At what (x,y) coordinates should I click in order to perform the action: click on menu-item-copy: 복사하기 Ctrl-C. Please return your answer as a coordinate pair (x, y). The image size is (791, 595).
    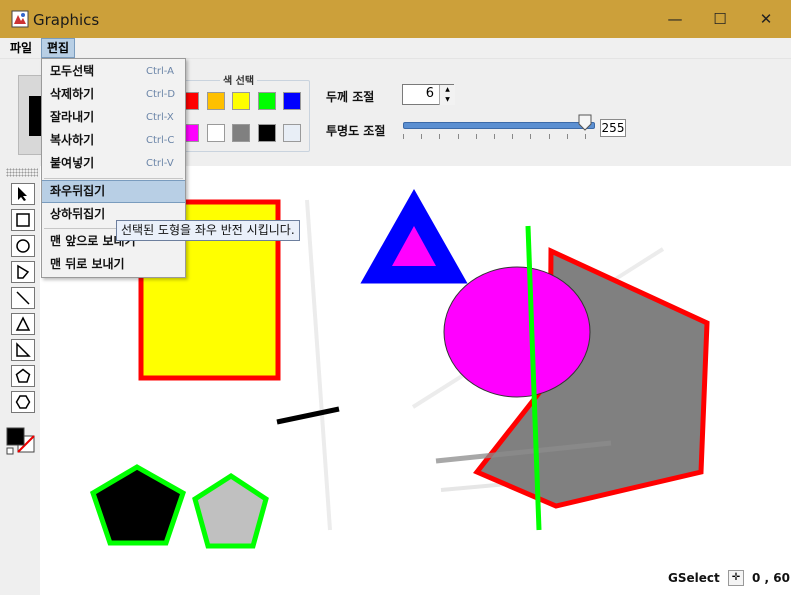
    Looking at the image, I should click on (113, 140).